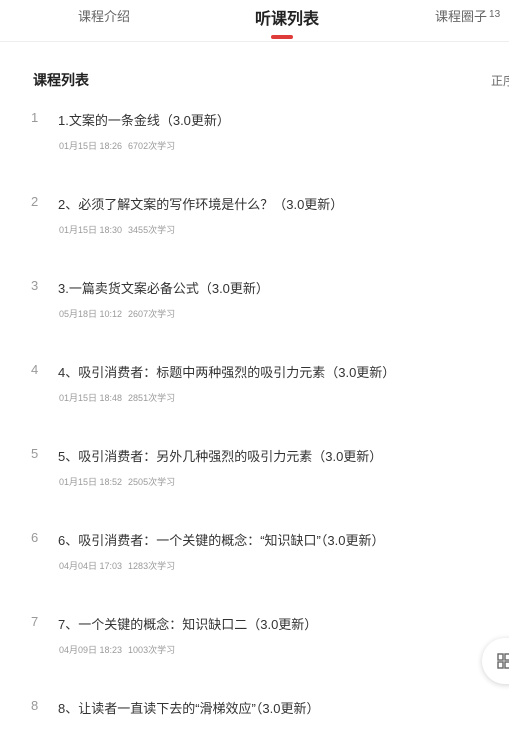 This screenshot has width=509, height=730. I want to click on lesson-item: 1 1.文案的一条金线（3.0更新） 01月15日 18:26 6702次学习, so click(254, 140).